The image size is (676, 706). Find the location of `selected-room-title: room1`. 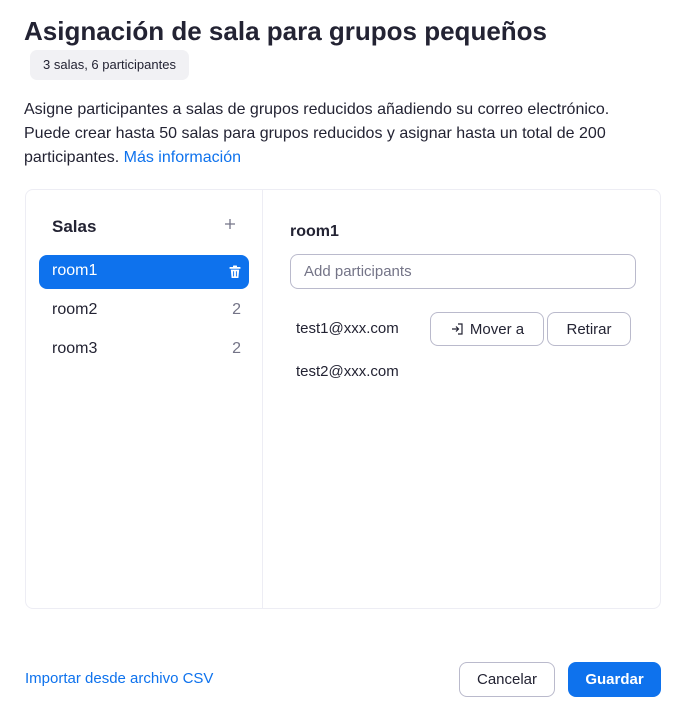

selected-room-title: room1 is located at coordinates (314, 231).